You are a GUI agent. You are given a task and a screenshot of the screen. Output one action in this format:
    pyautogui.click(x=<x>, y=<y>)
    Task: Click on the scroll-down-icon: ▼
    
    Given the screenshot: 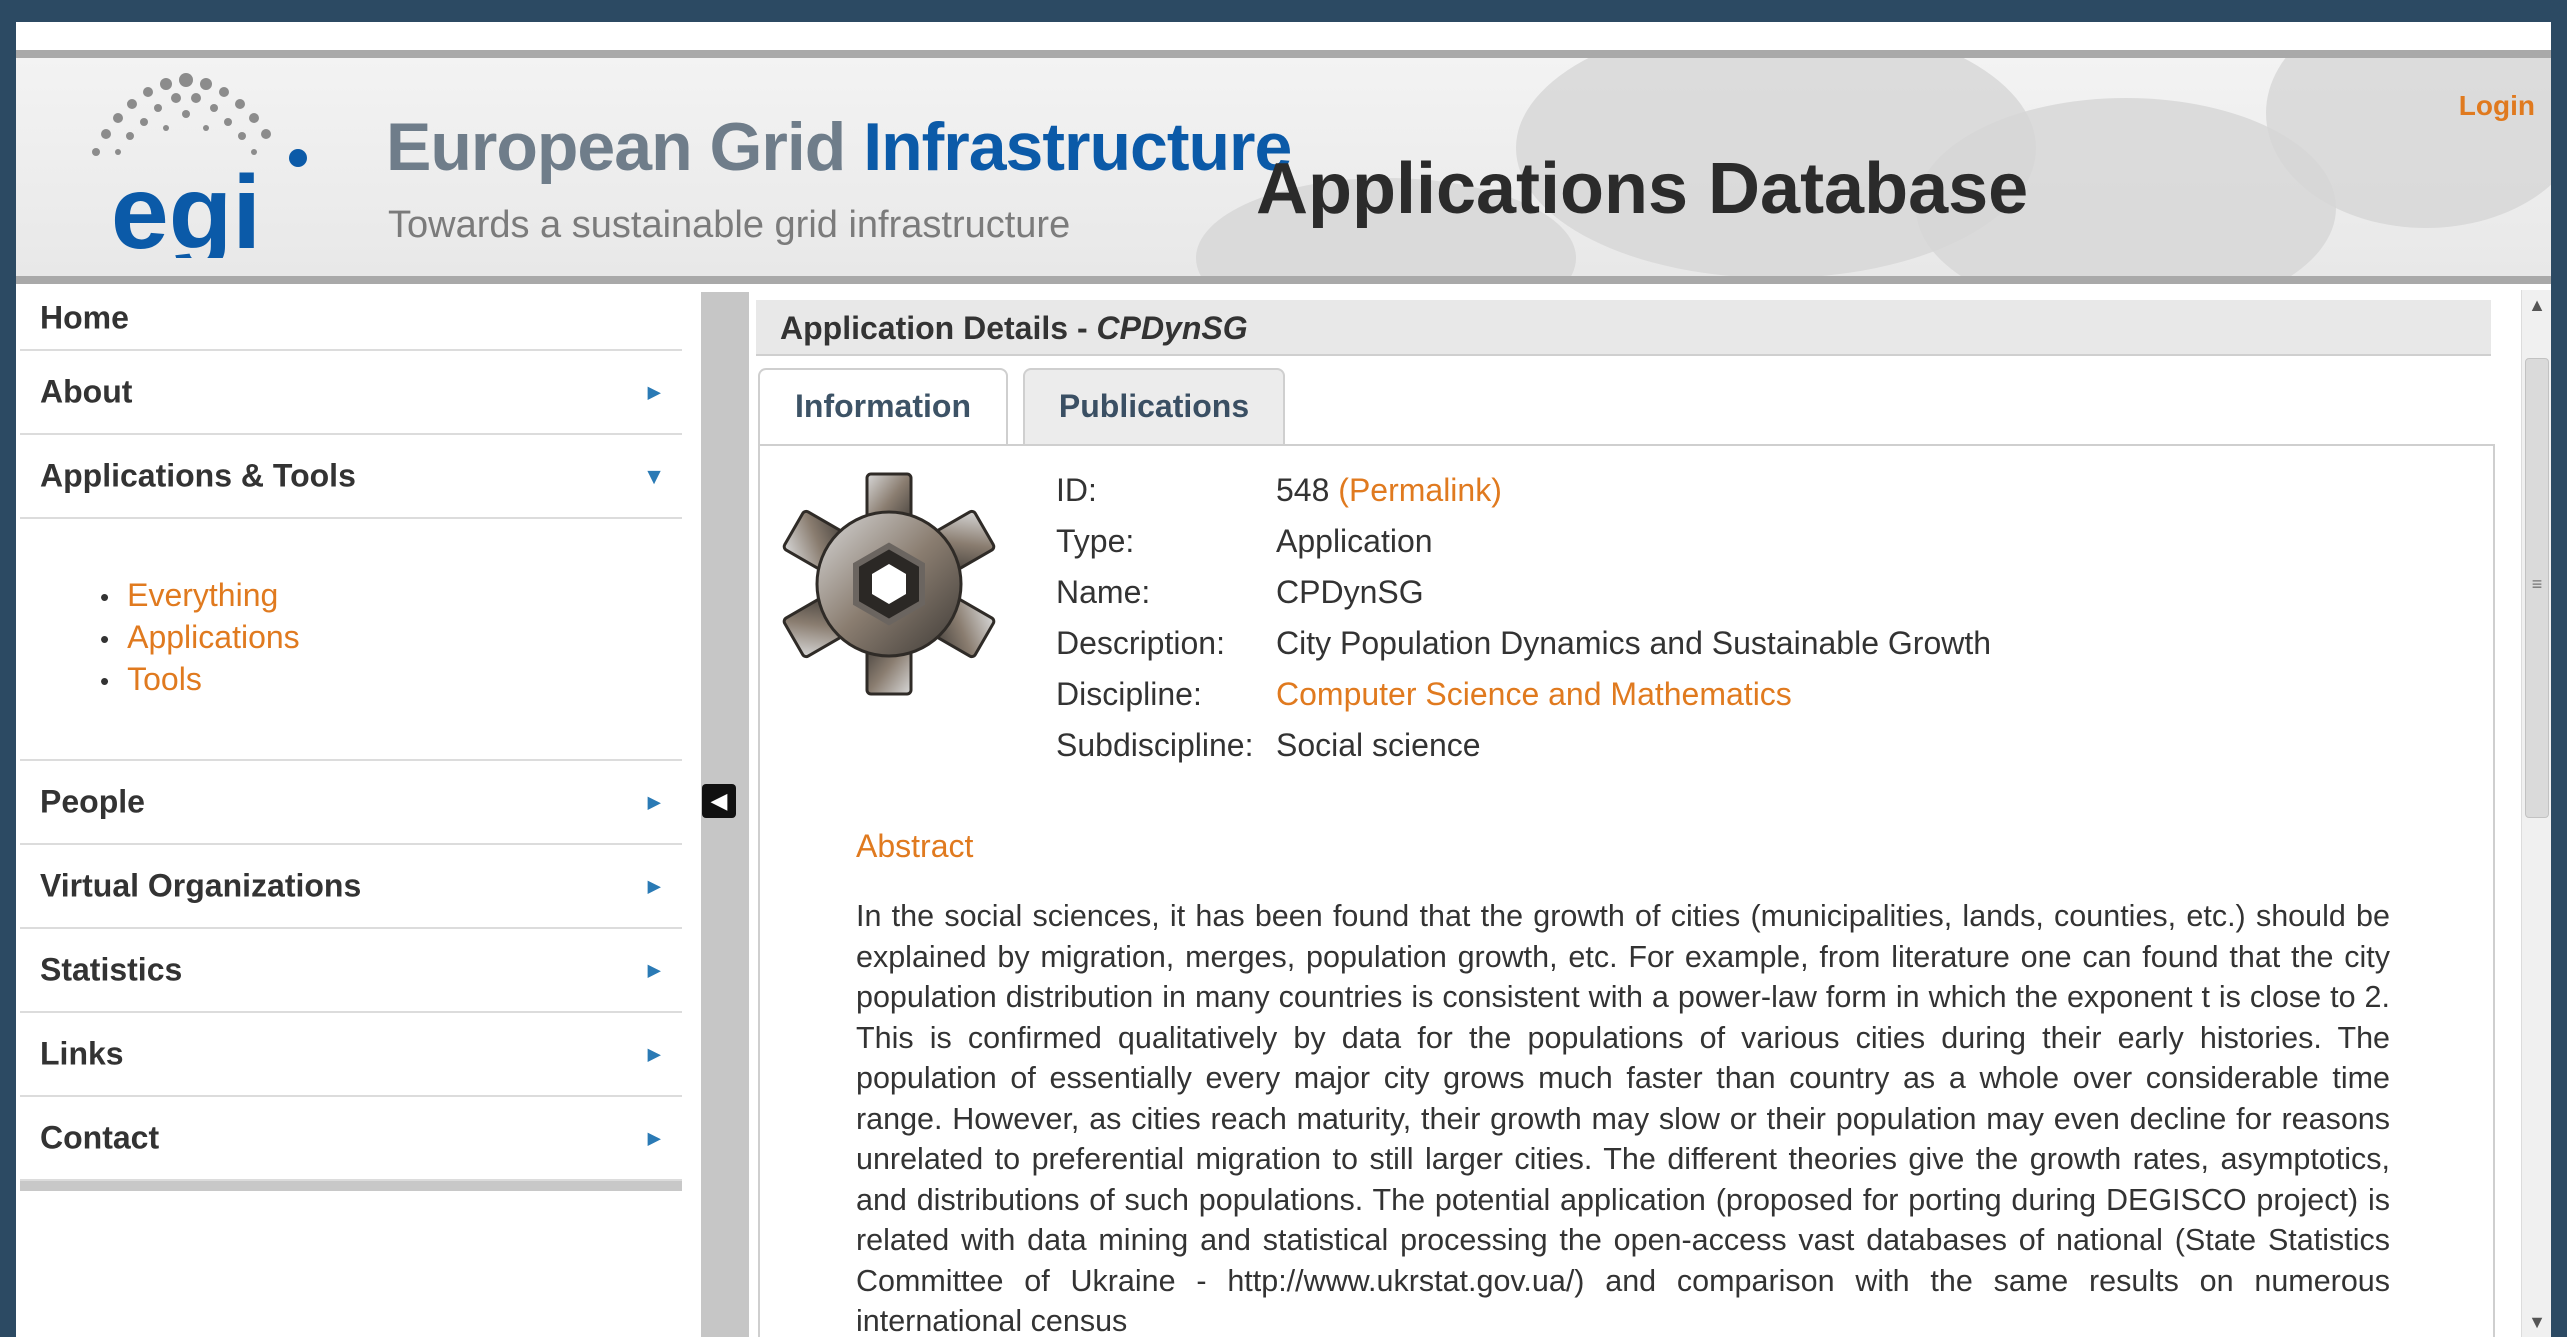 What is the action you would take?
    pyautogui.click(x=2536, y=1322)
    